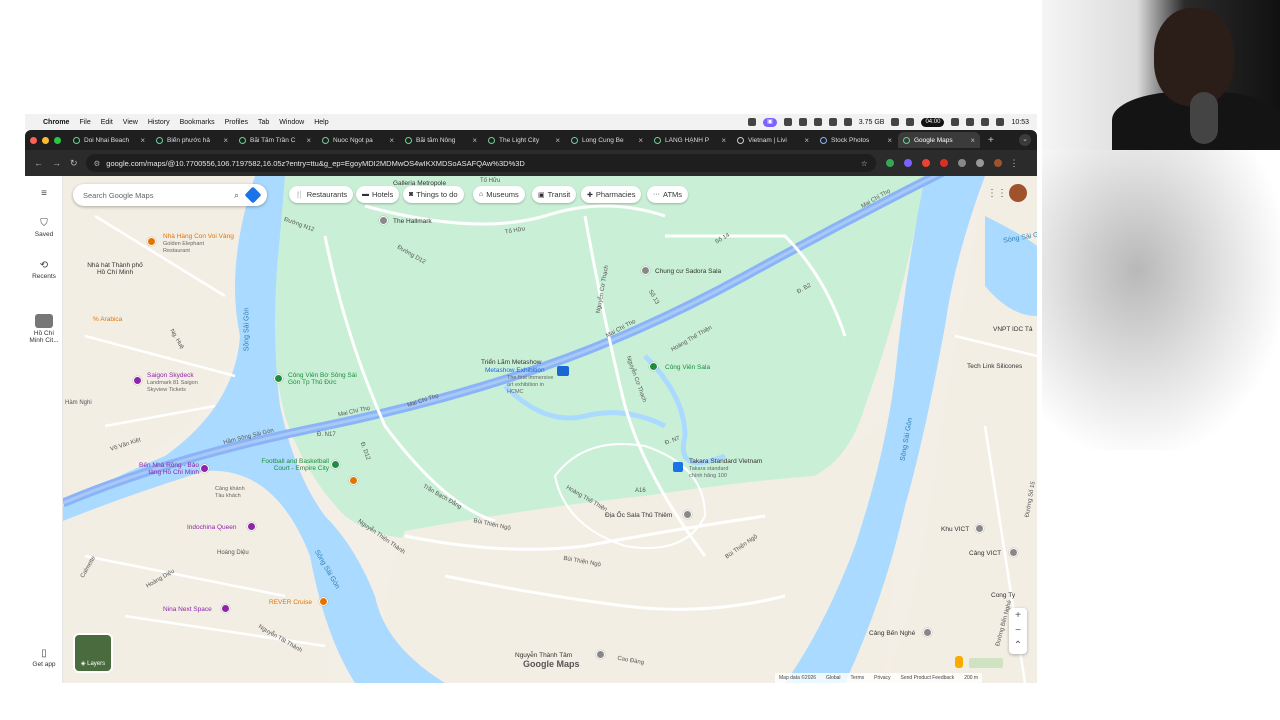  I want to click on recents-button: ⟲ Recents, so click(44, 270).